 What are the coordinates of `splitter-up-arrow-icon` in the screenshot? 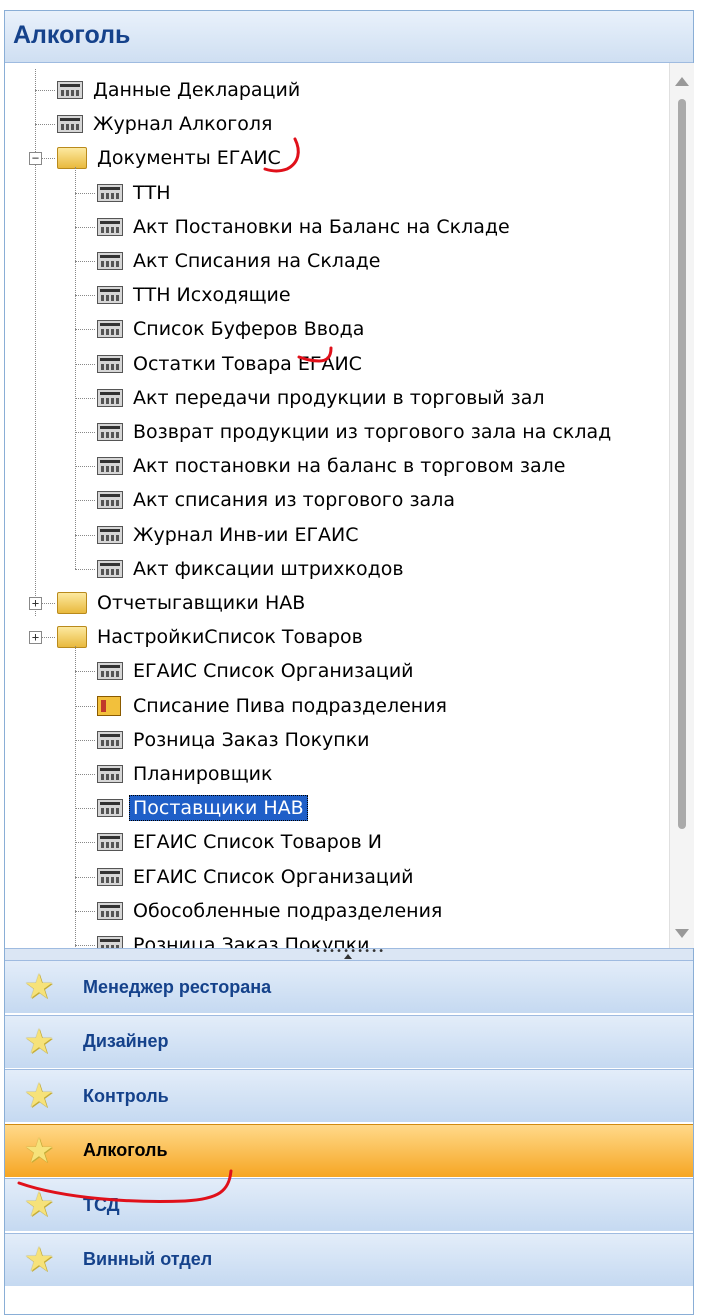 It's located at (348, 956).